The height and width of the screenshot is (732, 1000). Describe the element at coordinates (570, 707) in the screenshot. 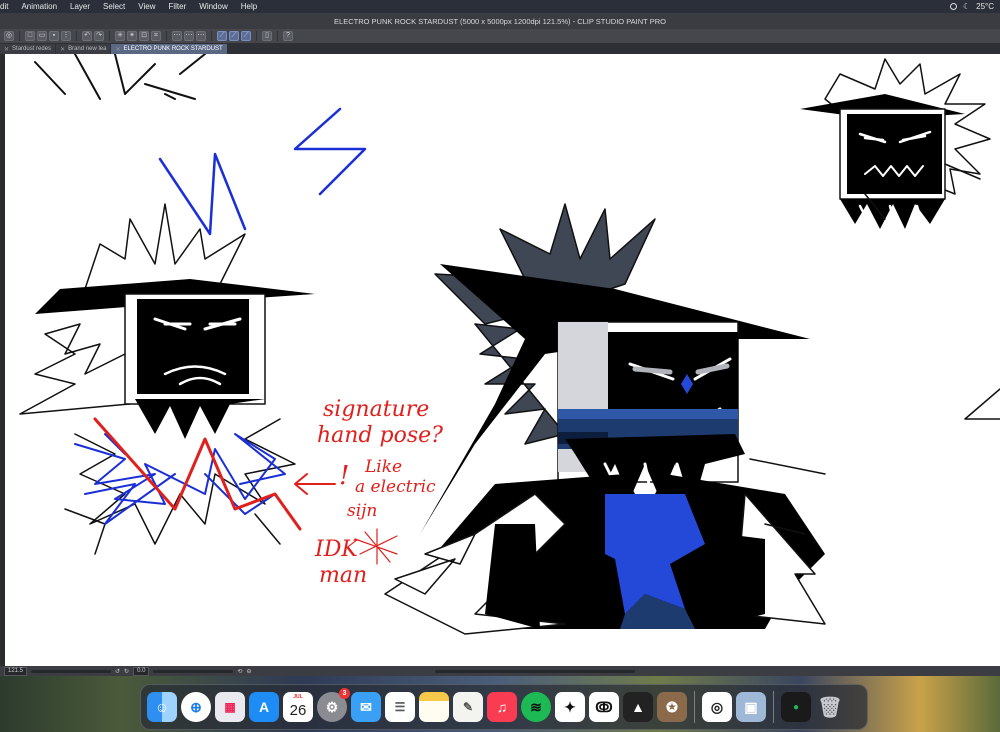

I see `krita-icon: ✦` at that location.